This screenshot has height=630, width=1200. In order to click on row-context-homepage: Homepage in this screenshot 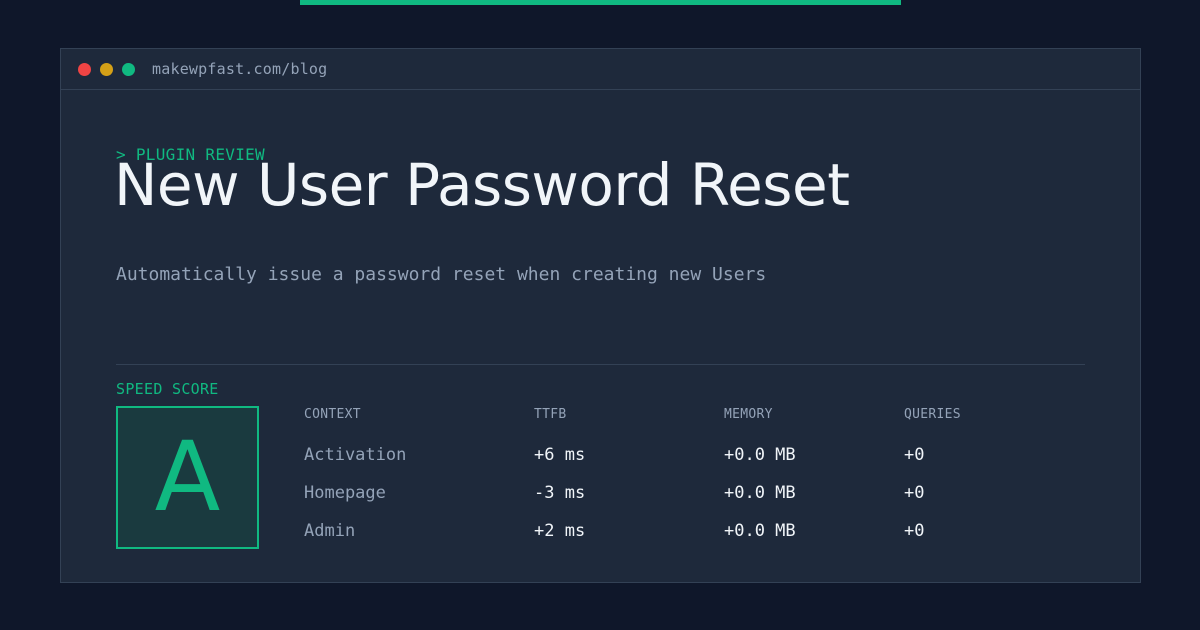, I will do `click(345, 493)`.